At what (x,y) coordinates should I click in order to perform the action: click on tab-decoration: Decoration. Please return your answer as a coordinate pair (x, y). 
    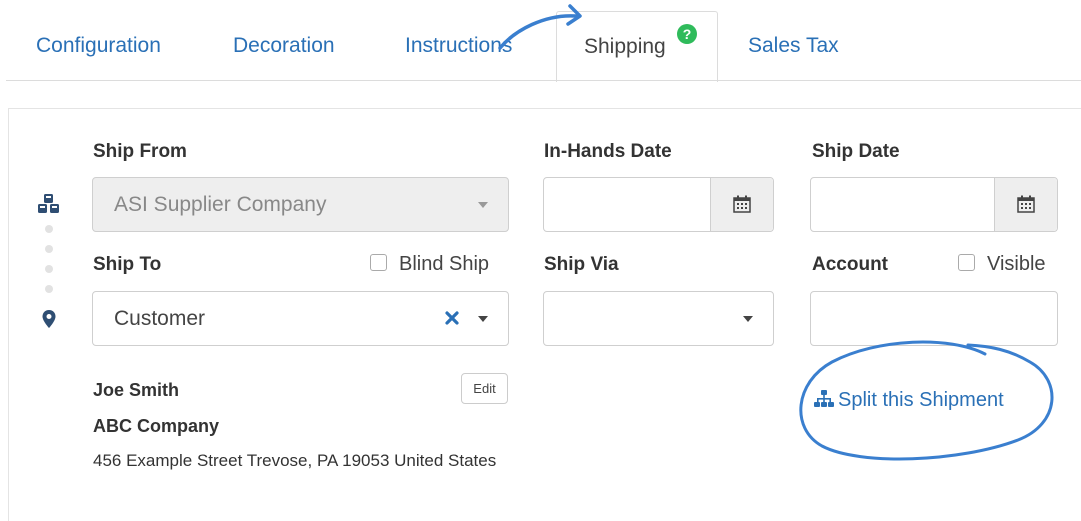
    Looking at the image, I should click on (284, 46).